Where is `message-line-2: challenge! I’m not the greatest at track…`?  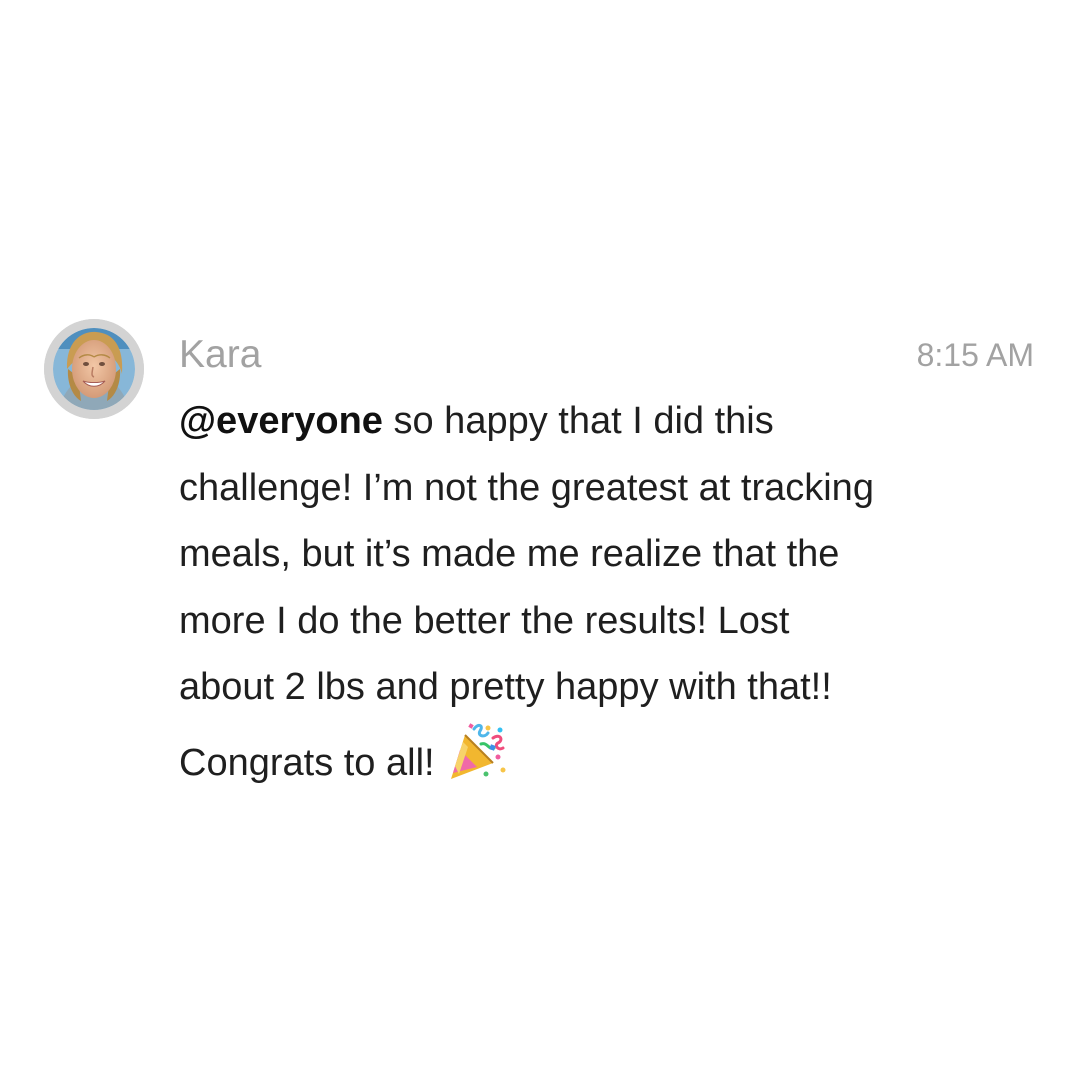 message-line-2: challenge! I’m not the greatest at track… is located at coordinates (526, 487).